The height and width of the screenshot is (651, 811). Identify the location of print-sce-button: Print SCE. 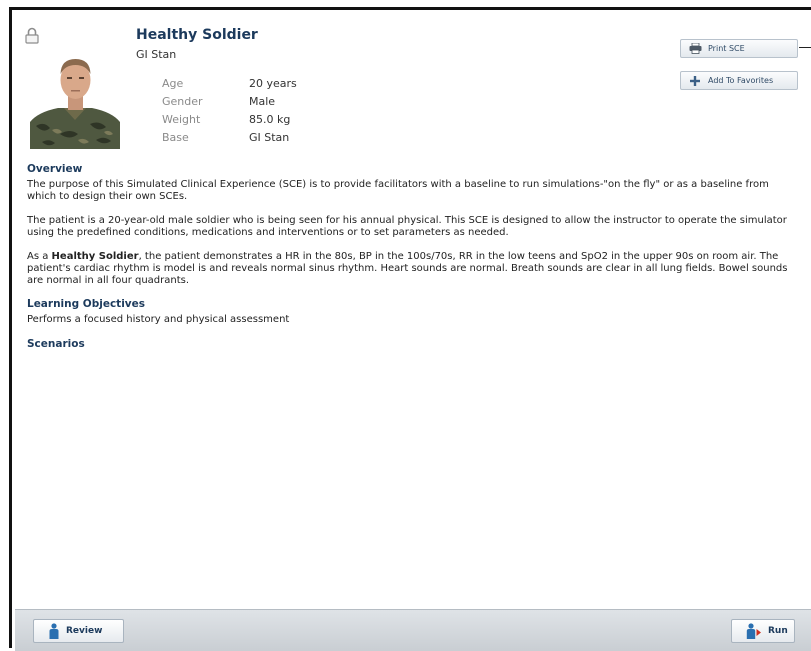
(739, 48).